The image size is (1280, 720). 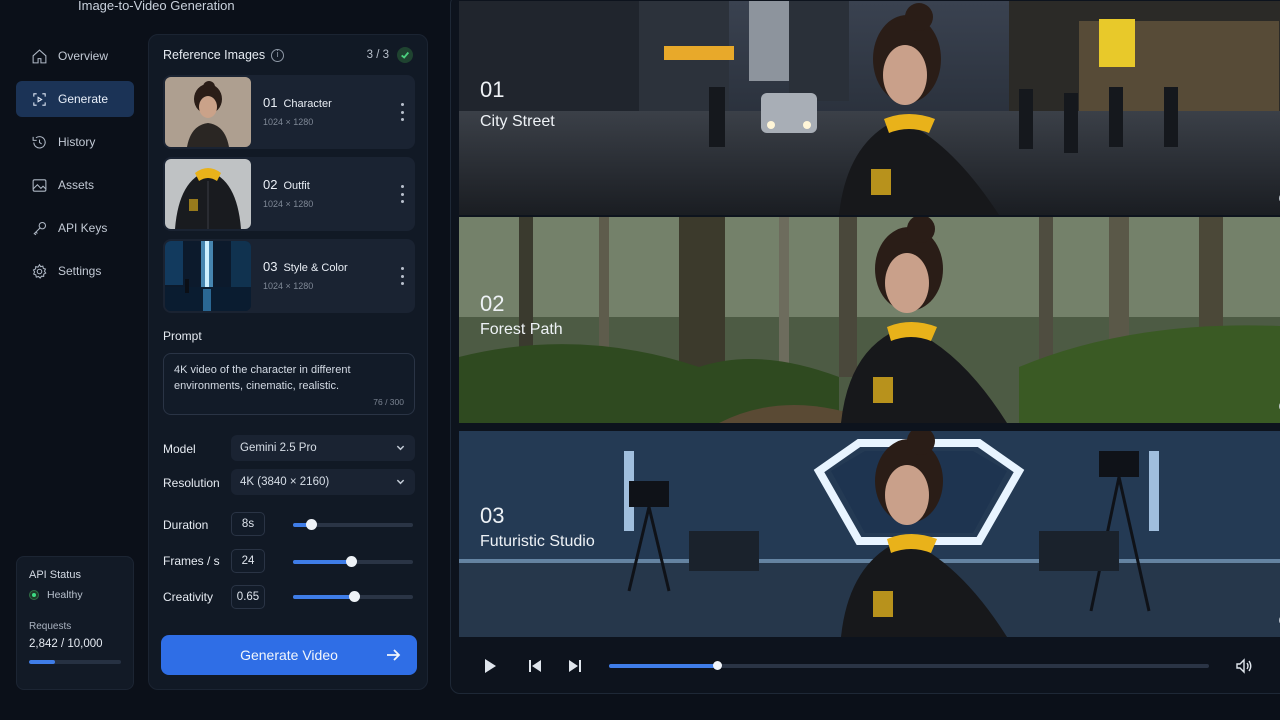 I want to click on reference-number: 02, so click(x=270, y=184).